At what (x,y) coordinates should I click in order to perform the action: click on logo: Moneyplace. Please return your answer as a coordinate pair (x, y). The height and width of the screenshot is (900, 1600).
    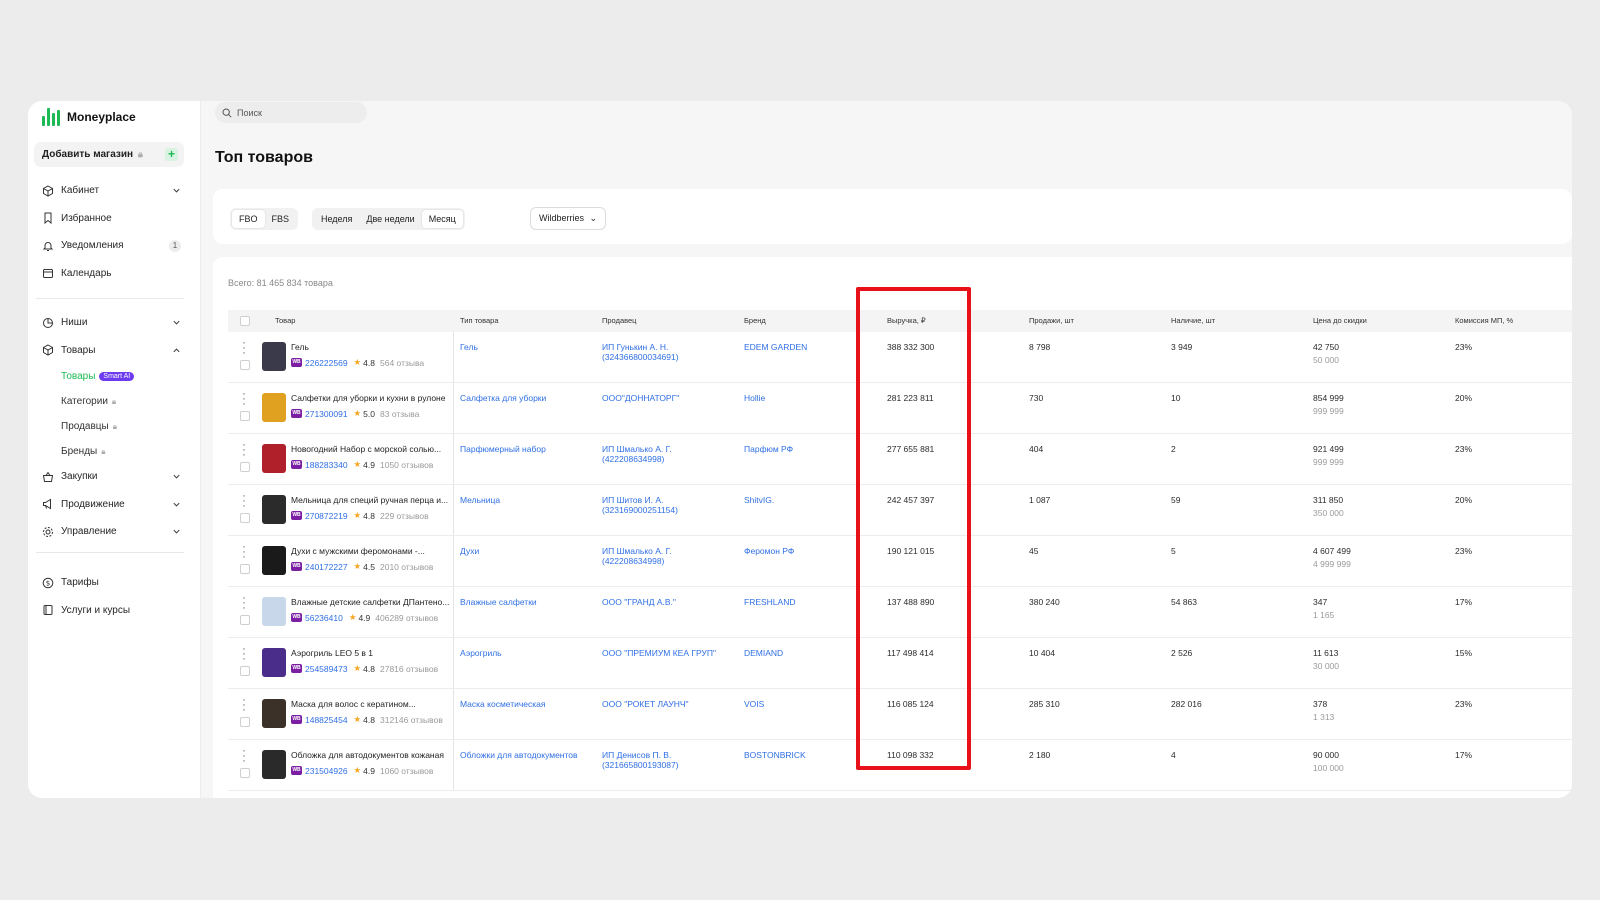
    Looking at the image, I should click on (89, 117).